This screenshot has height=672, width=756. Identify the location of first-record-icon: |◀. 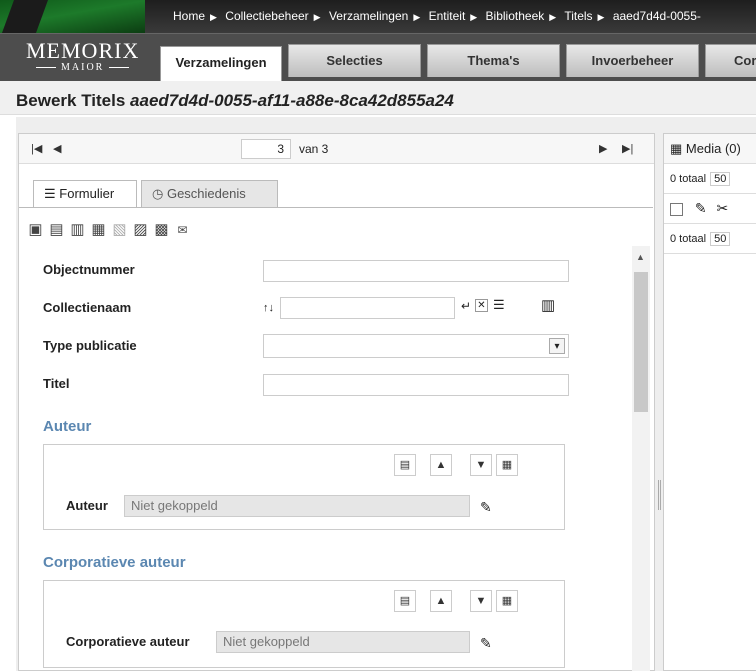
(36, 148).